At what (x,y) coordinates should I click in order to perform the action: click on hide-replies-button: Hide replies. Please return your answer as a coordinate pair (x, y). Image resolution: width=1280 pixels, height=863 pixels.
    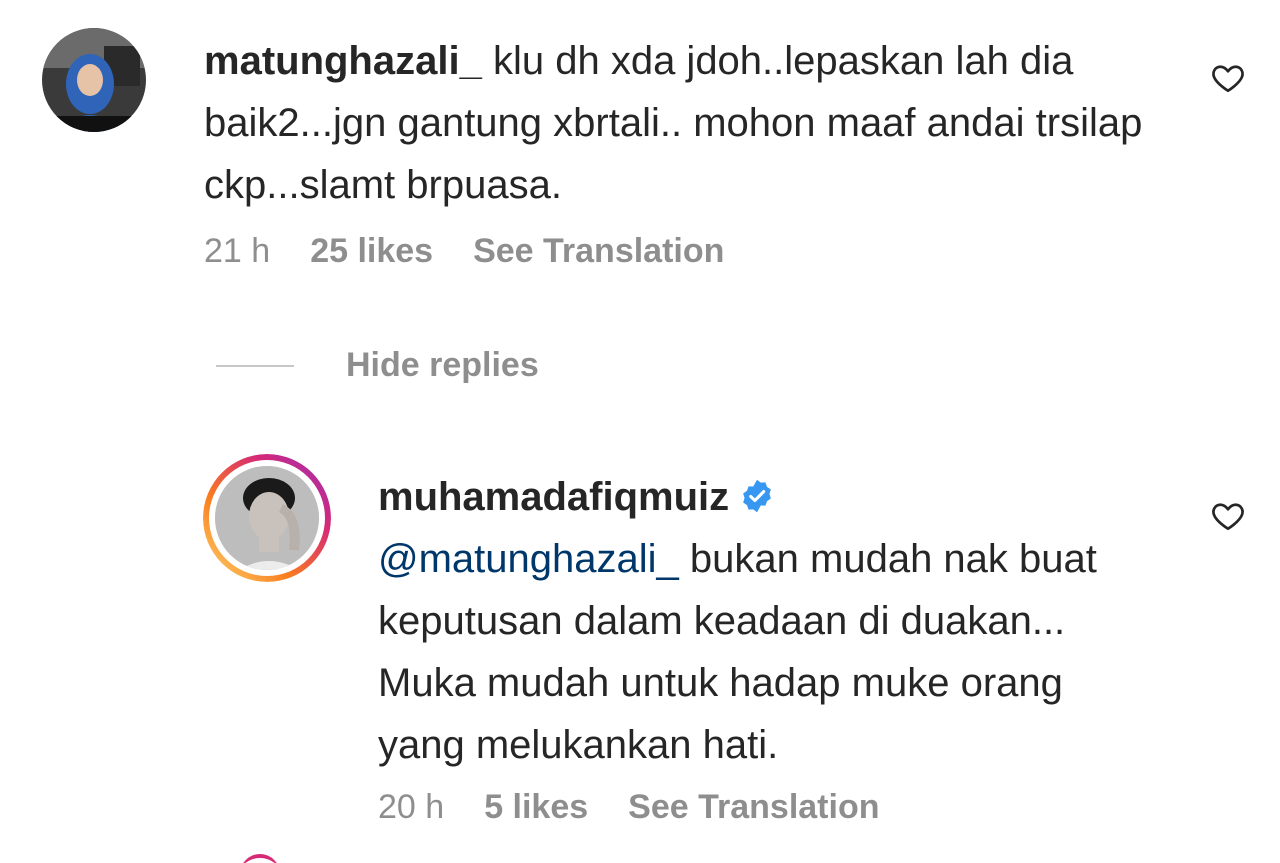
    Looking at the image, I should click on (377, 365).